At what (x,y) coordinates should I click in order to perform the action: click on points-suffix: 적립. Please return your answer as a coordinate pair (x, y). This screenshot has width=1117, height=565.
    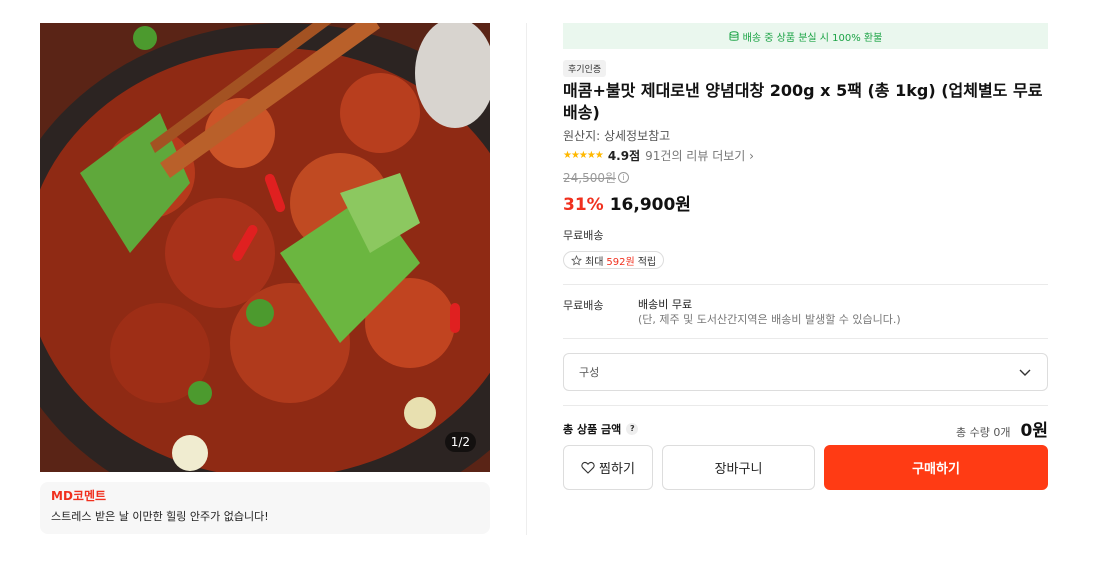
    Looking at the image, I should click on (647, 262).